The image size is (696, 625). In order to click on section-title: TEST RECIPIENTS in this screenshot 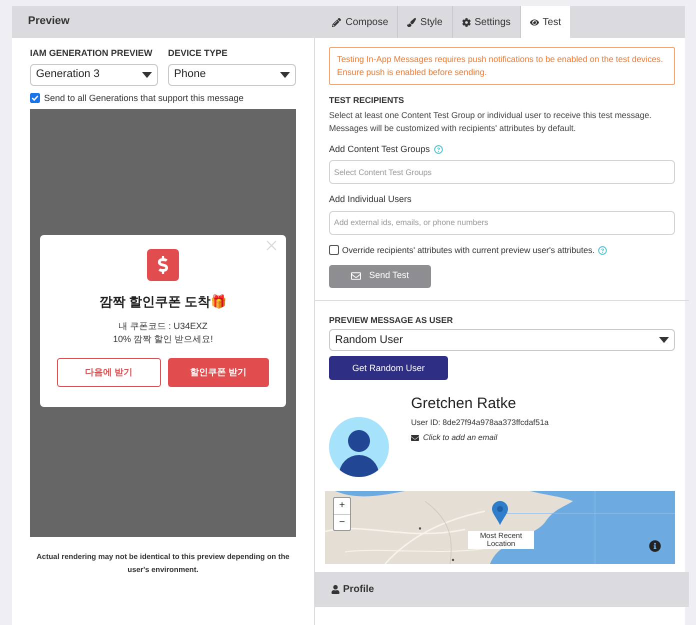, I will do `click(367, 100)`.